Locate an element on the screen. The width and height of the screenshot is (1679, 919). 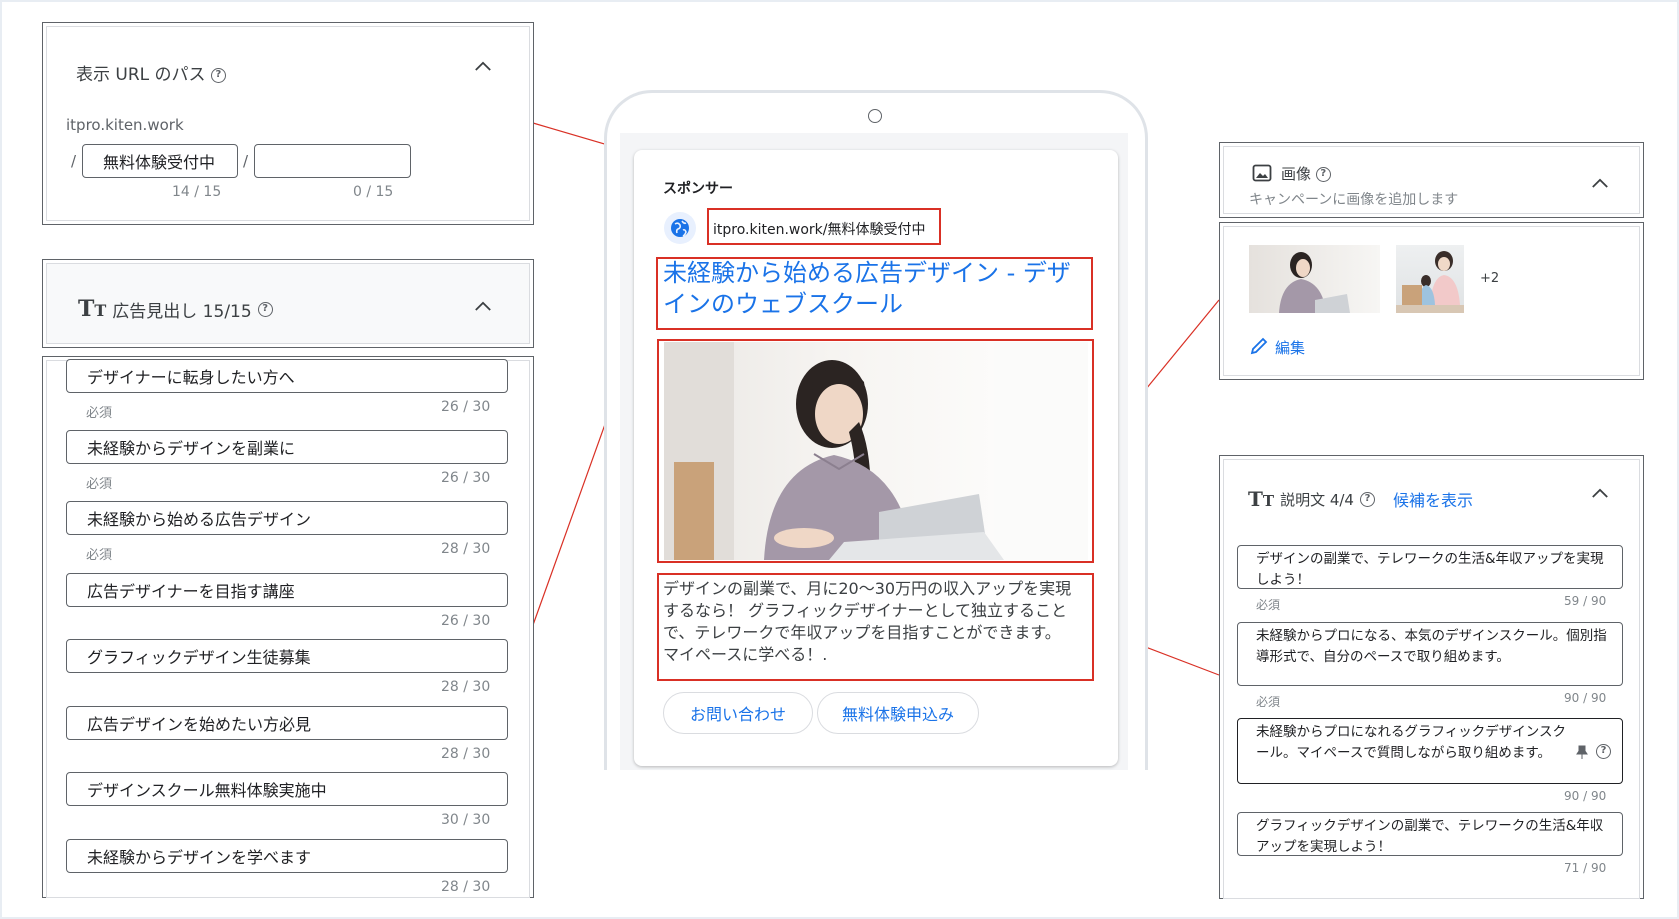
url-path2-input is located at coordinates (332, 161).